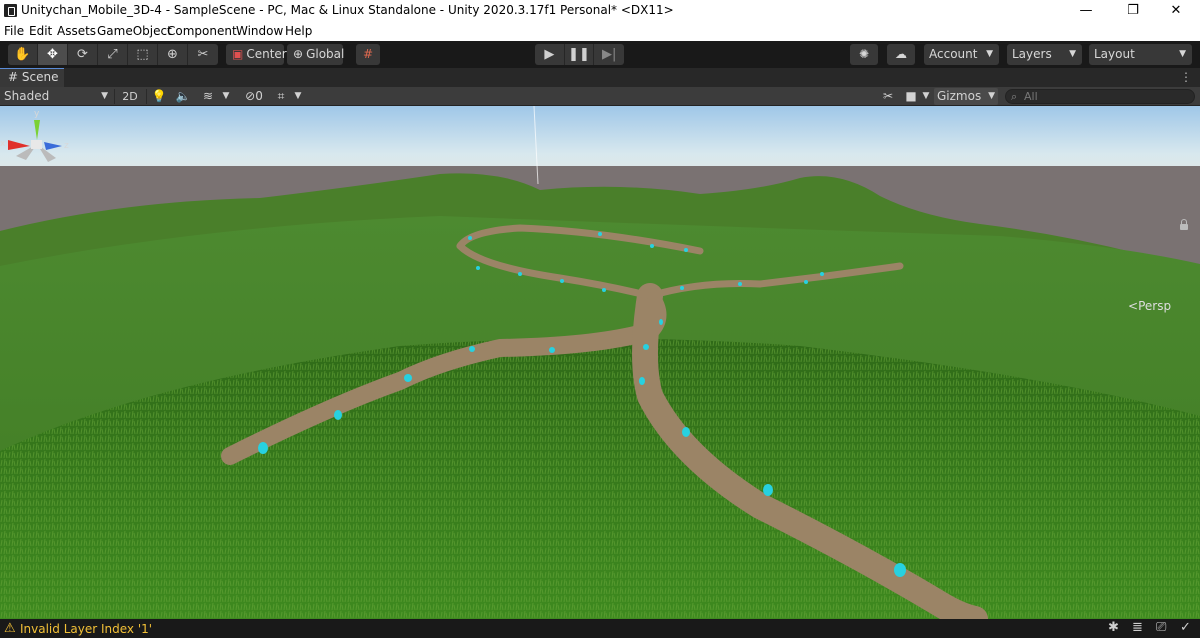 This screenshot has height=638, width=1200. Describe the element at coordinates (3, 144) in the screenshot. I see `axis-x-label: x` at that location.